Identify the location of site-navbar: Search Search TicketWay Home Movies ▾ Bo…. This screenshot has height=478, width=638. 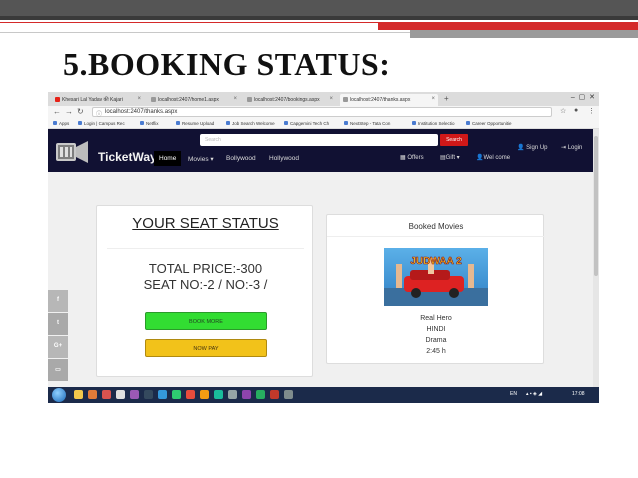
(320, 150).